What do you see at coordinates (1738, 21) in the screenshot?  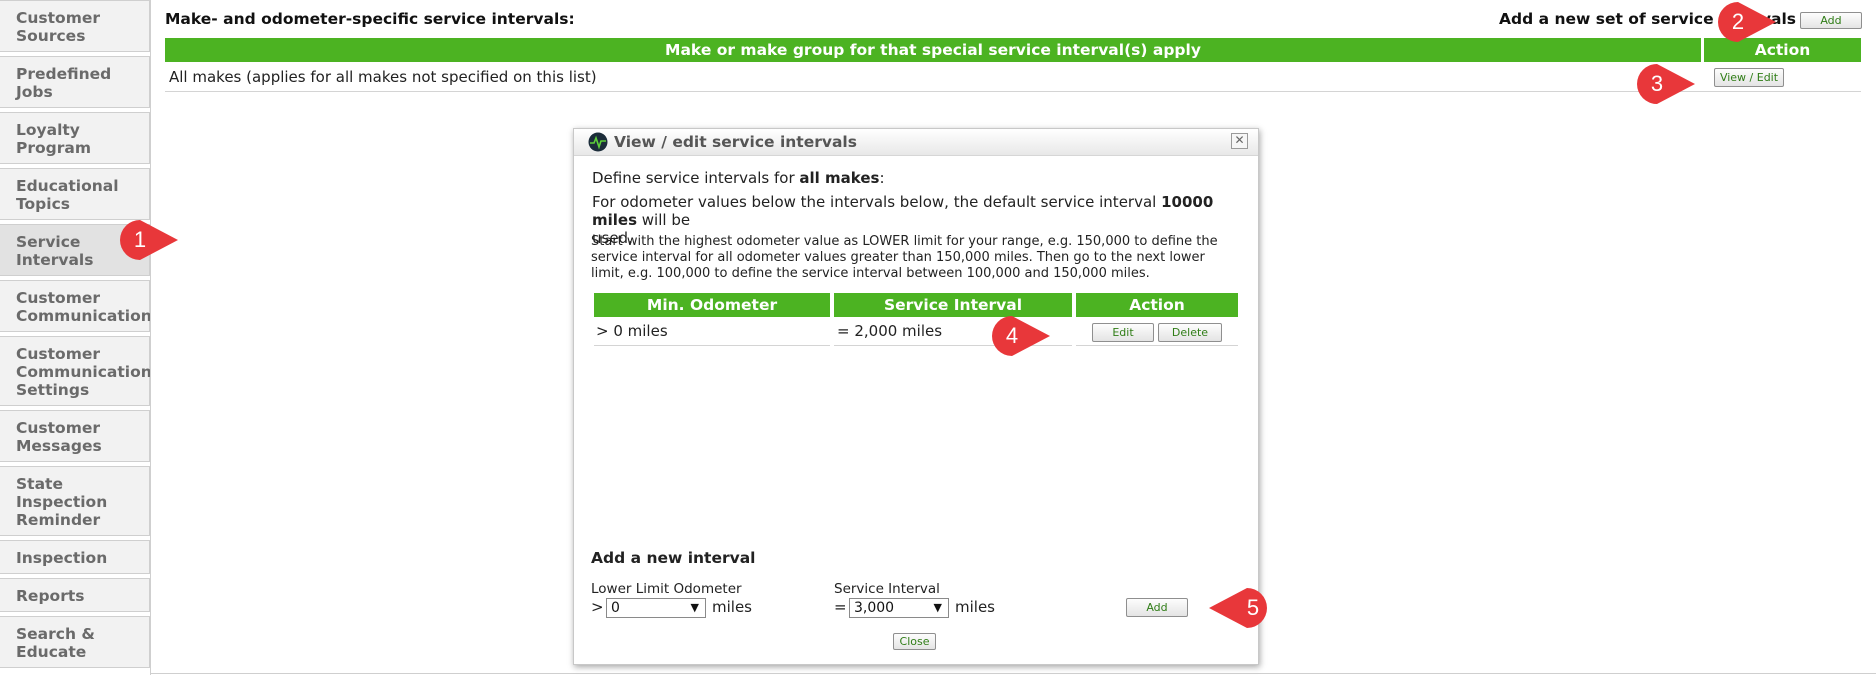 I see `callout-number: 2` at bounding box center [1738, 21].